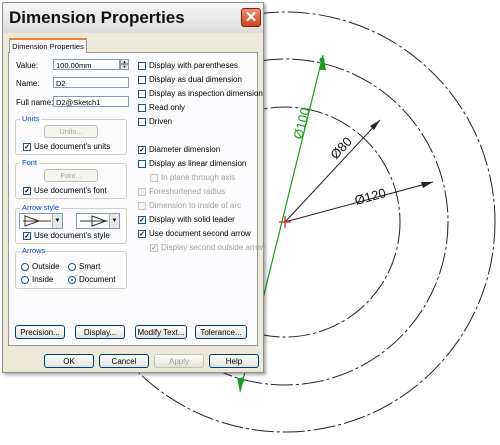  What do you see at coordinates (301, 123) in the screenshot?
I see `dim-100-label: Ø100` at bounding box center [301, 123].